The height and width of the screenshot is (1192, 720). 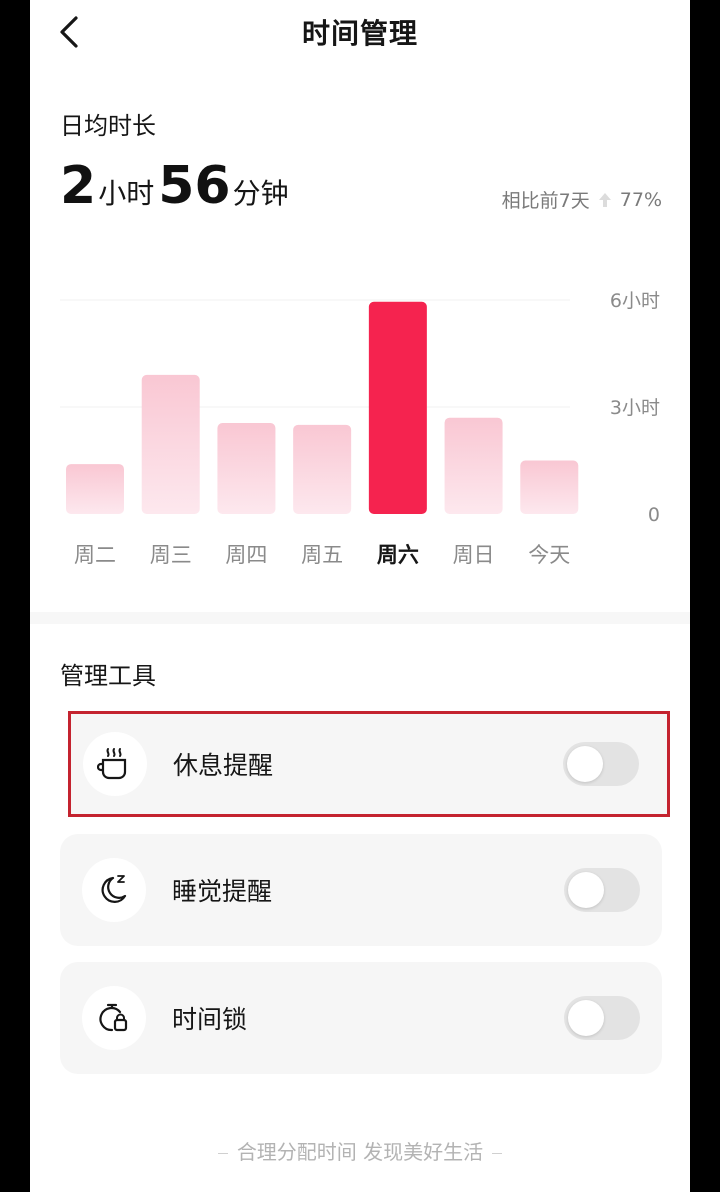 I want to click on minutes-unit: 分钟, so click(x=260, y=193).